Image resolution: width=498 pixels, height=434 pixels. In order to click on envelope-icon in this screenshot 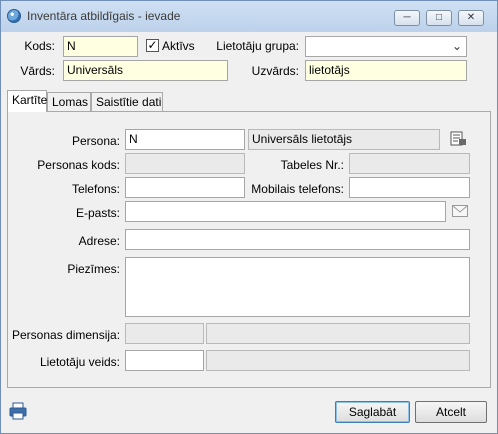, I will do `click(460, 212)`.